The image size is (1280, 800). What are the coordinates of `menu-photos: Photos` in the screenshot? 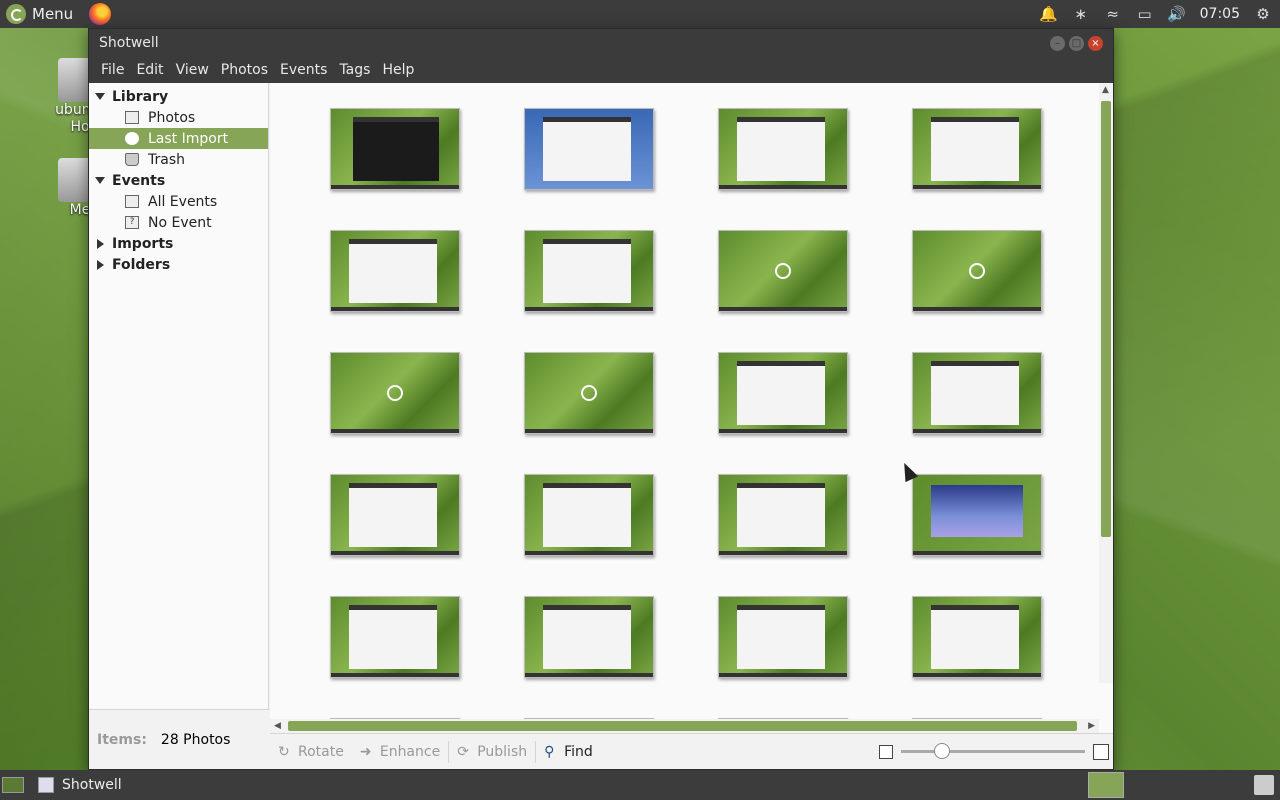 It's located at (244, 70).